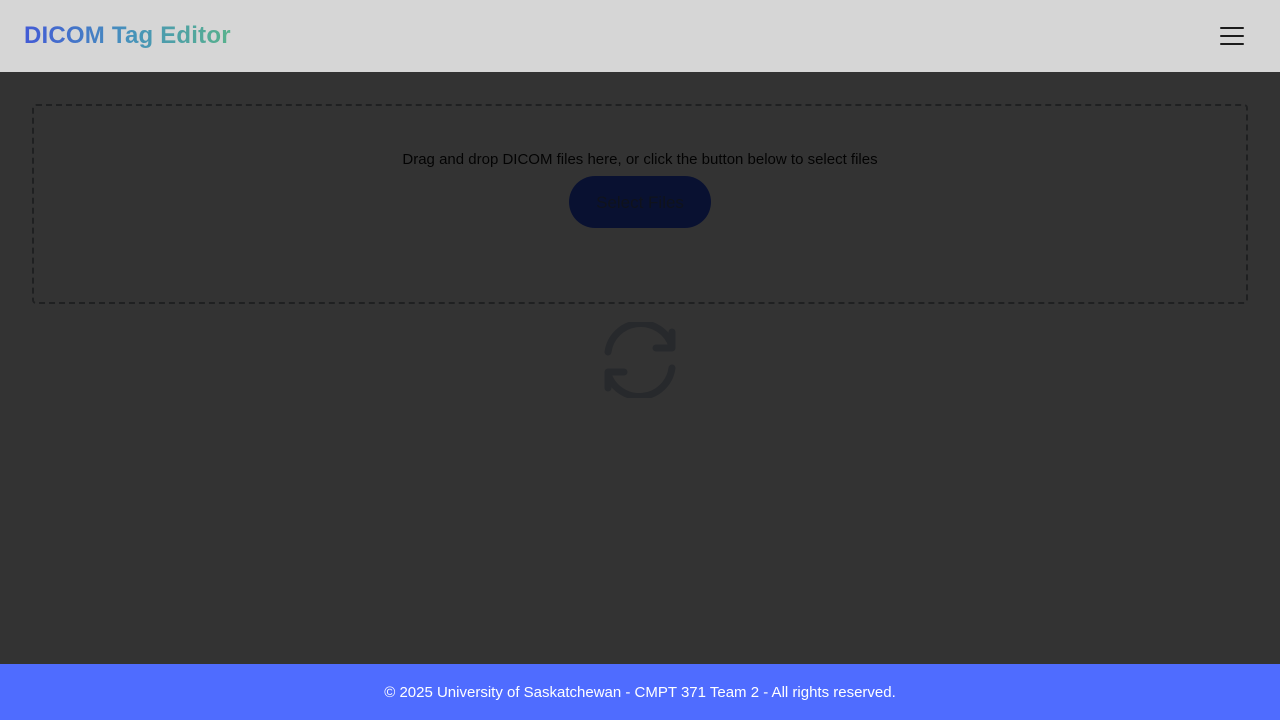 The height and width of the screenshot is (720, 1280). I want to click on hamburger-menu-icon, so click(1232, 28).